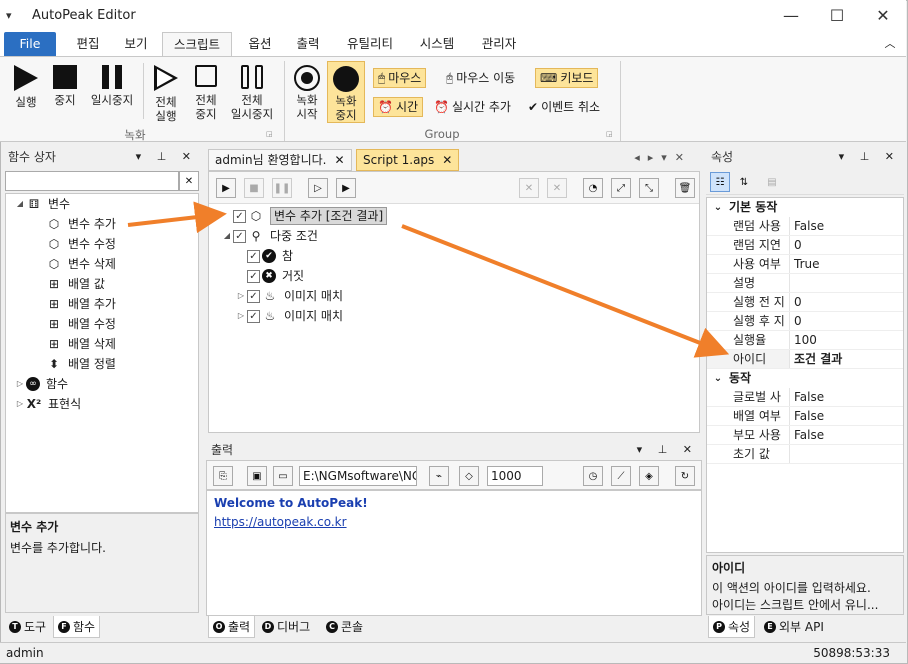  I want to click on property-row: 사용 여부 True, so click(805, 264).